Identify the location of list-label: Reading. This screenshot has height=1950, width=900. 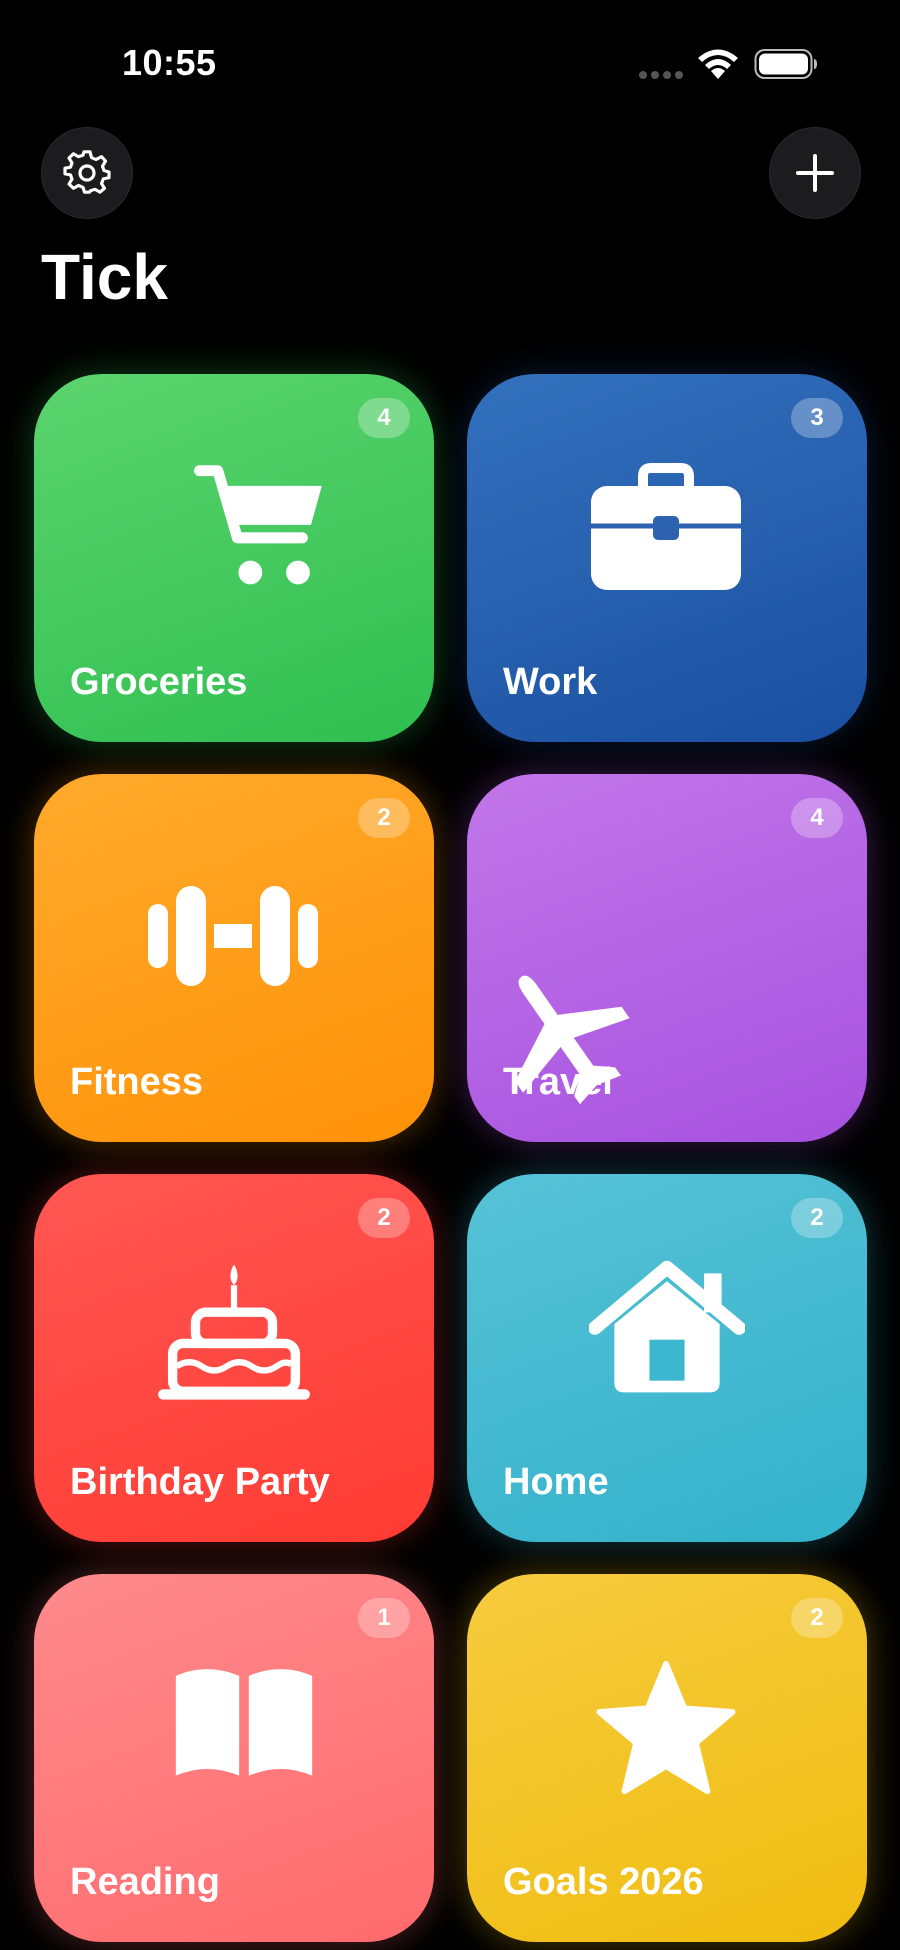
(145, 1882).